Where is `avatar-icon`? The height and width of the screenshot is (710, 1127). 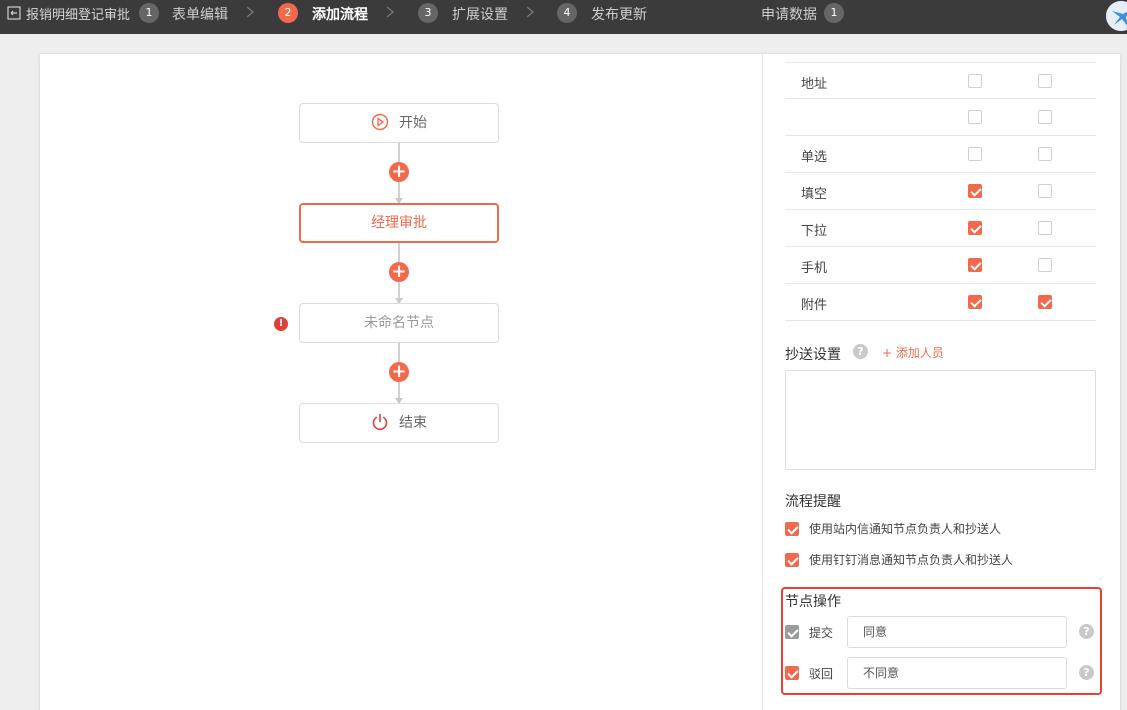 avatar-icon is located at coordinates (1116, 16).